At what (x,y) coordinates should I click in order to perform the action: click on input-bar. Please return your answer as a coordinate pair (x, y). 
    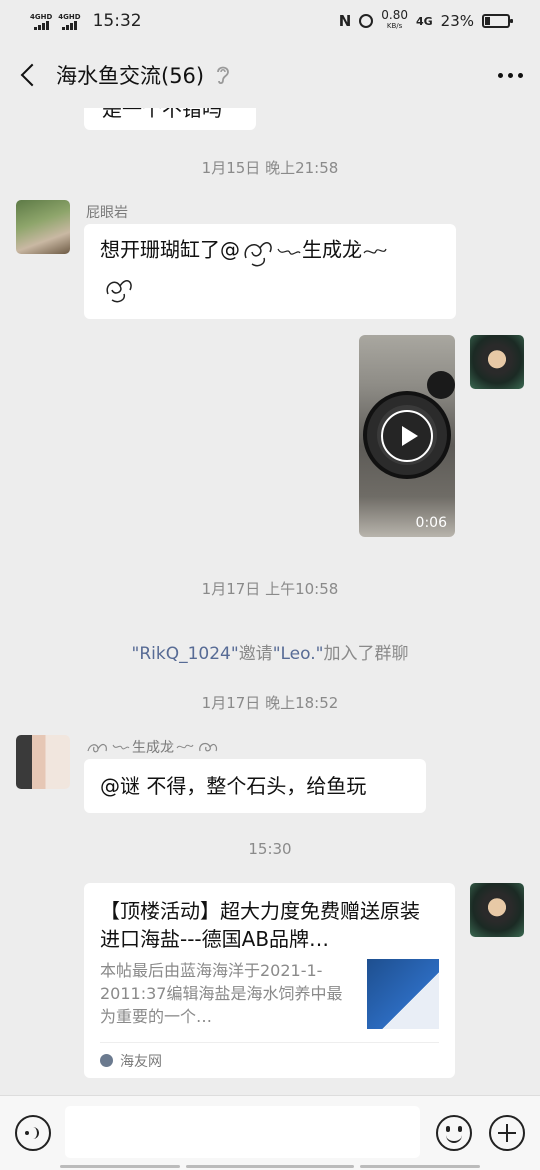
    Looking at the image, I should click on (270, 1132).